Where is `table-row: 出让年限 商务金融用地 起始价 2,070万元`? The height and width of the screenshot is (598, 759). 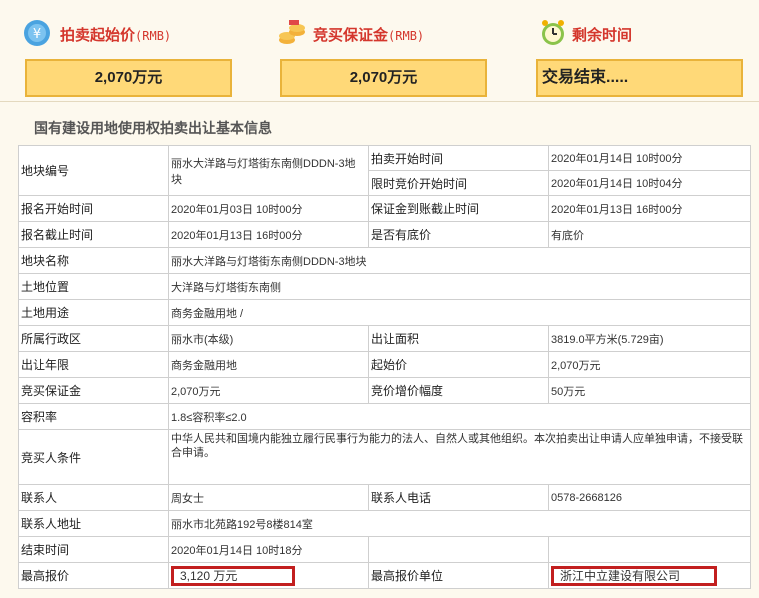
table-row: 出让年限 商务金融用地 起始价 2,070万元 is located at coordinates (384, 364).